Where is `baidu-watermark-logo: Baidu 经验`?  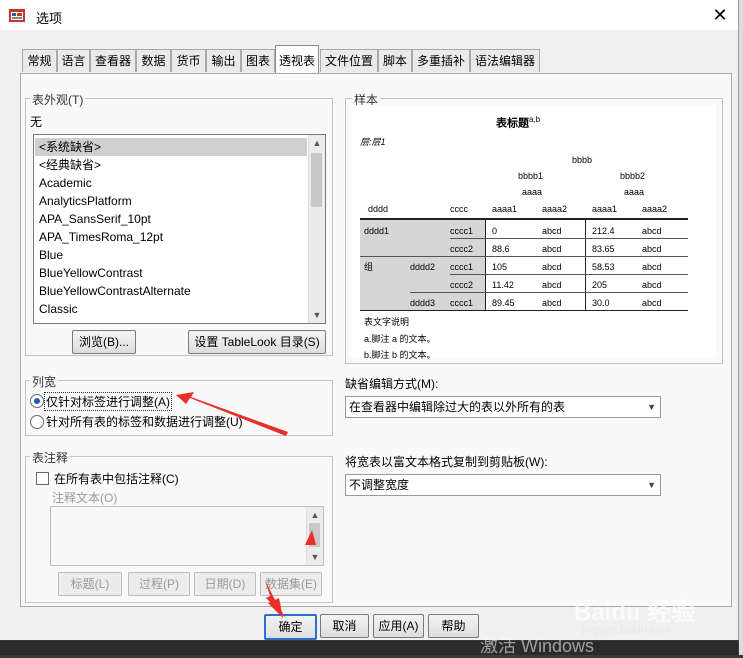
baidu-watermark-logo: Baidu 经验 is located at coordinates (635, 612).